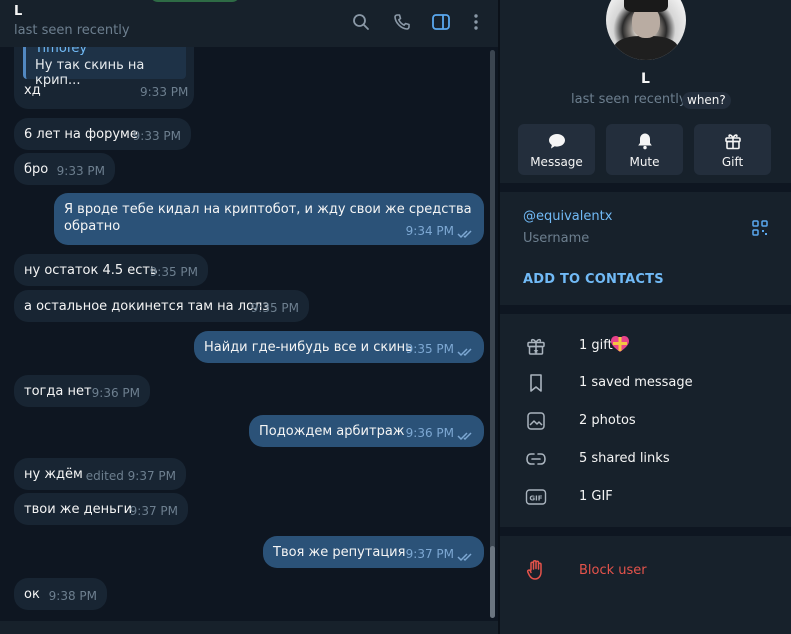 This screenshot has height=634, width=791. I want to click on message-bubble-incoming: ну остаток 4.5 есть 9:35 PM, so click(111, 270).